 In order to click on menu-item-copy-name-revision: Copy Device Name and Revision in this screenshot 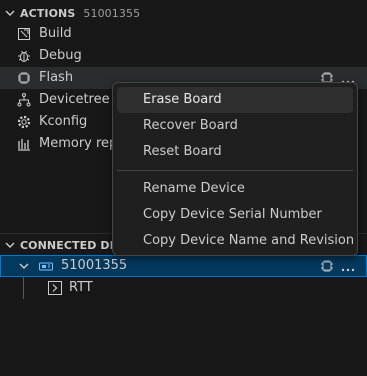, I will do `click(235, 241)`.